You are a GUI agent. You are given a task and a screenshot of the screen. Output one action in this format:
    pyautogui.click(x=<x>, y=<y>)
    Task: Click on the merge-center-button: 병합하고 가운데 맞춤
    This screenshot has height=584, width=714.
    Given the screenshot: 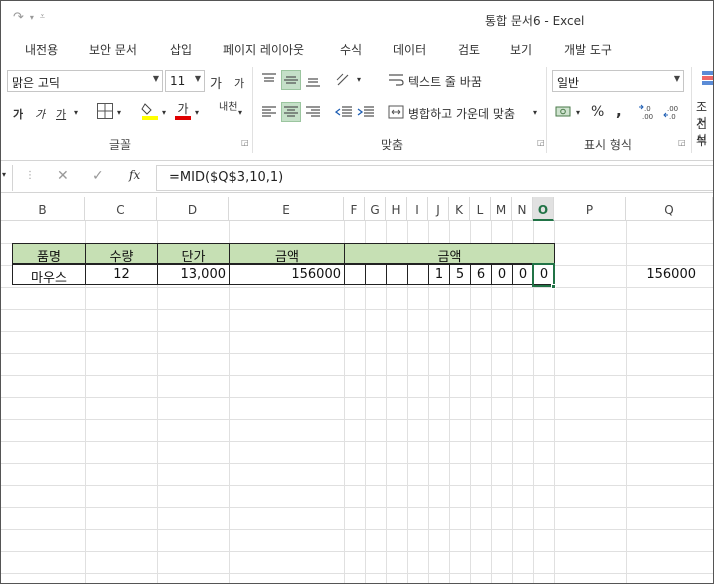 What is the action you would take?
    pyautogui.click(x=461, y=113)
    